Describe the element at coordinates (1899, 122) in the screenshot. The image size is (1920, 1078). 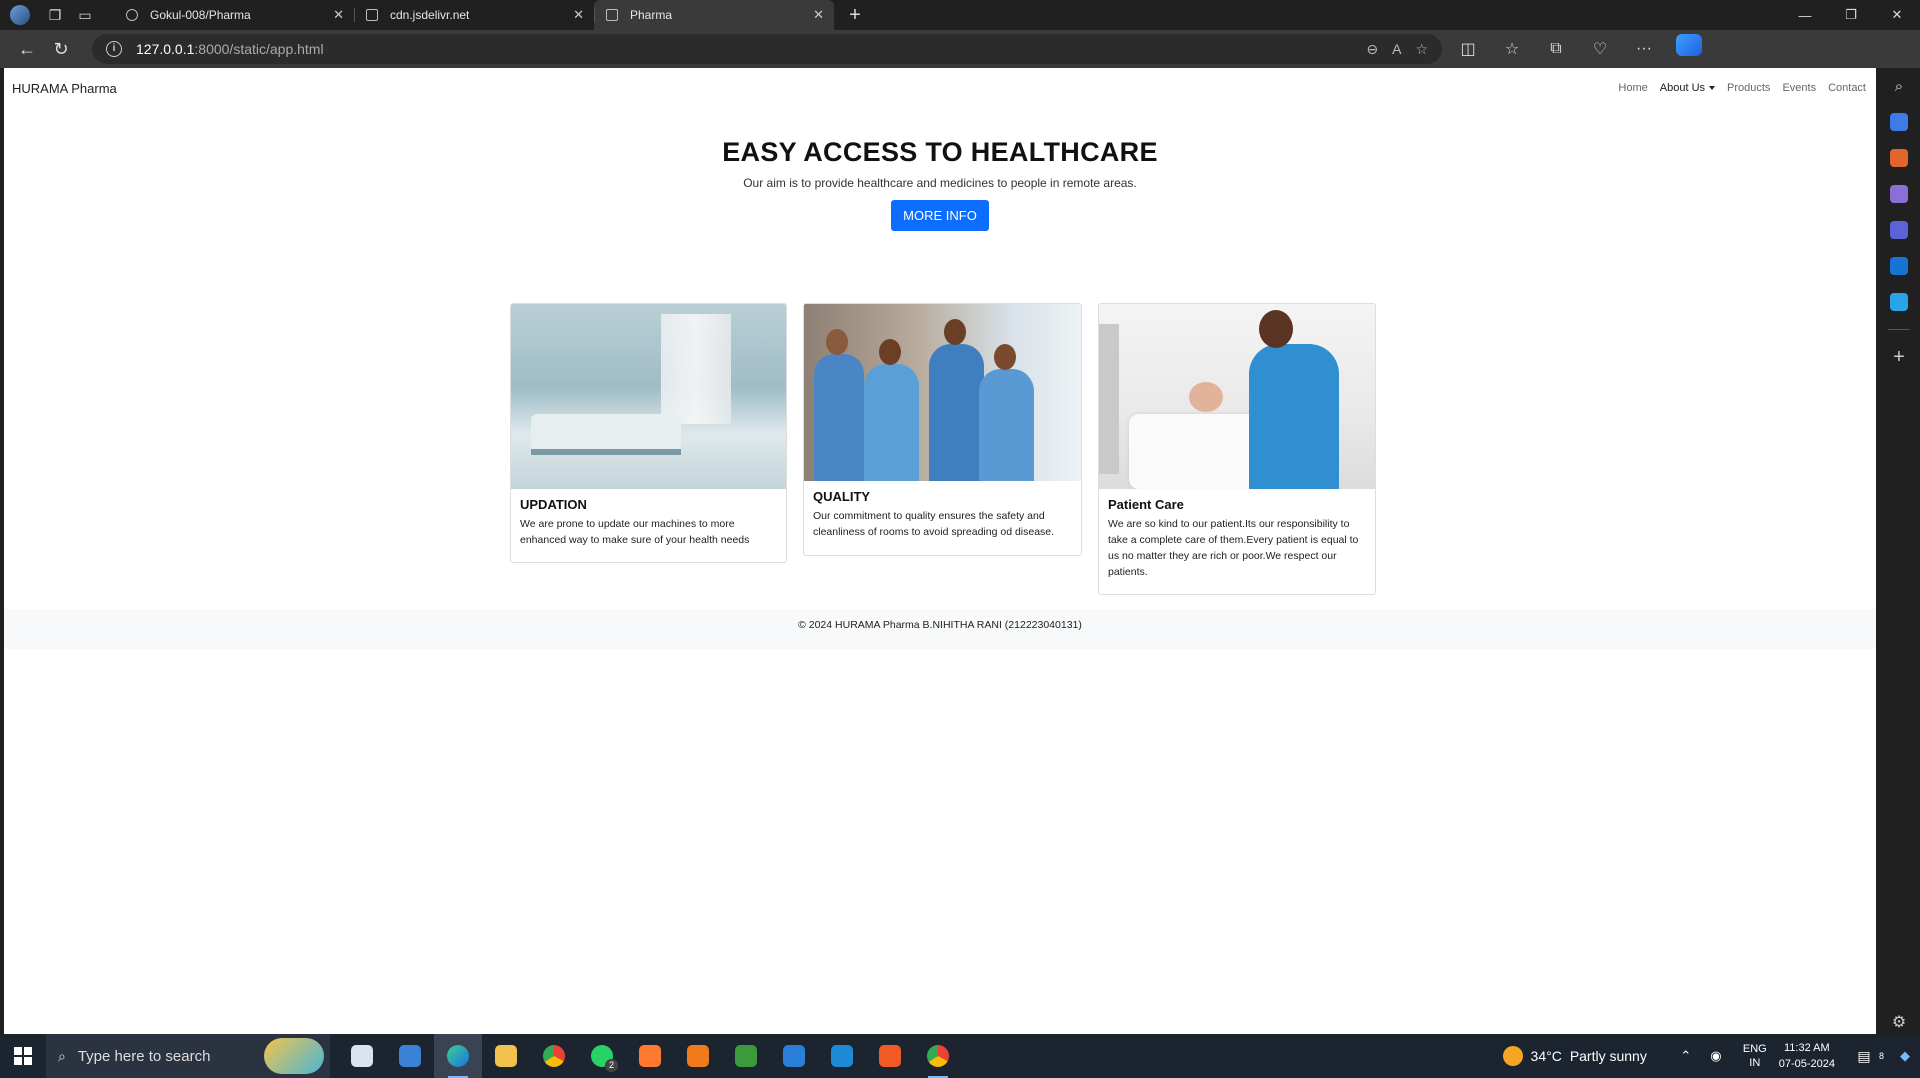
I see `shopping-icon` at that location.